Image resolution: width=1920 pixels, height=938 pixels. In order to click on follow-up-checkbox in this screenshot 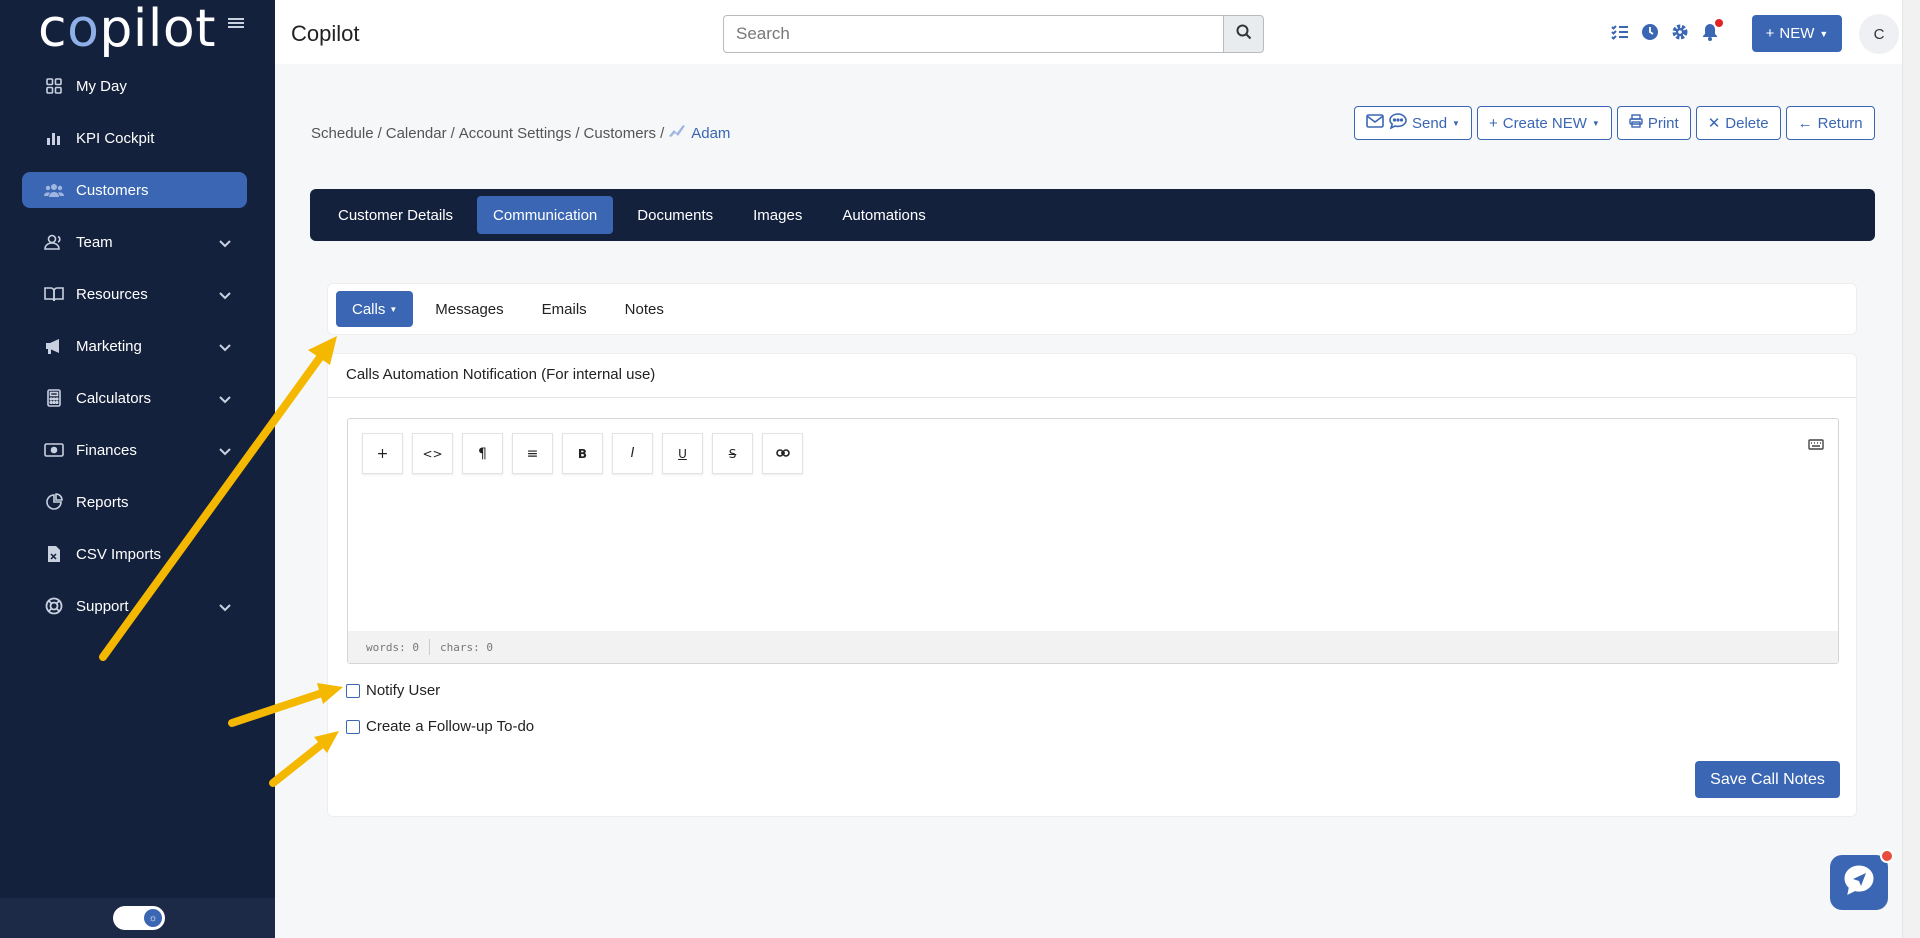, I will do `click(353, 726)`.